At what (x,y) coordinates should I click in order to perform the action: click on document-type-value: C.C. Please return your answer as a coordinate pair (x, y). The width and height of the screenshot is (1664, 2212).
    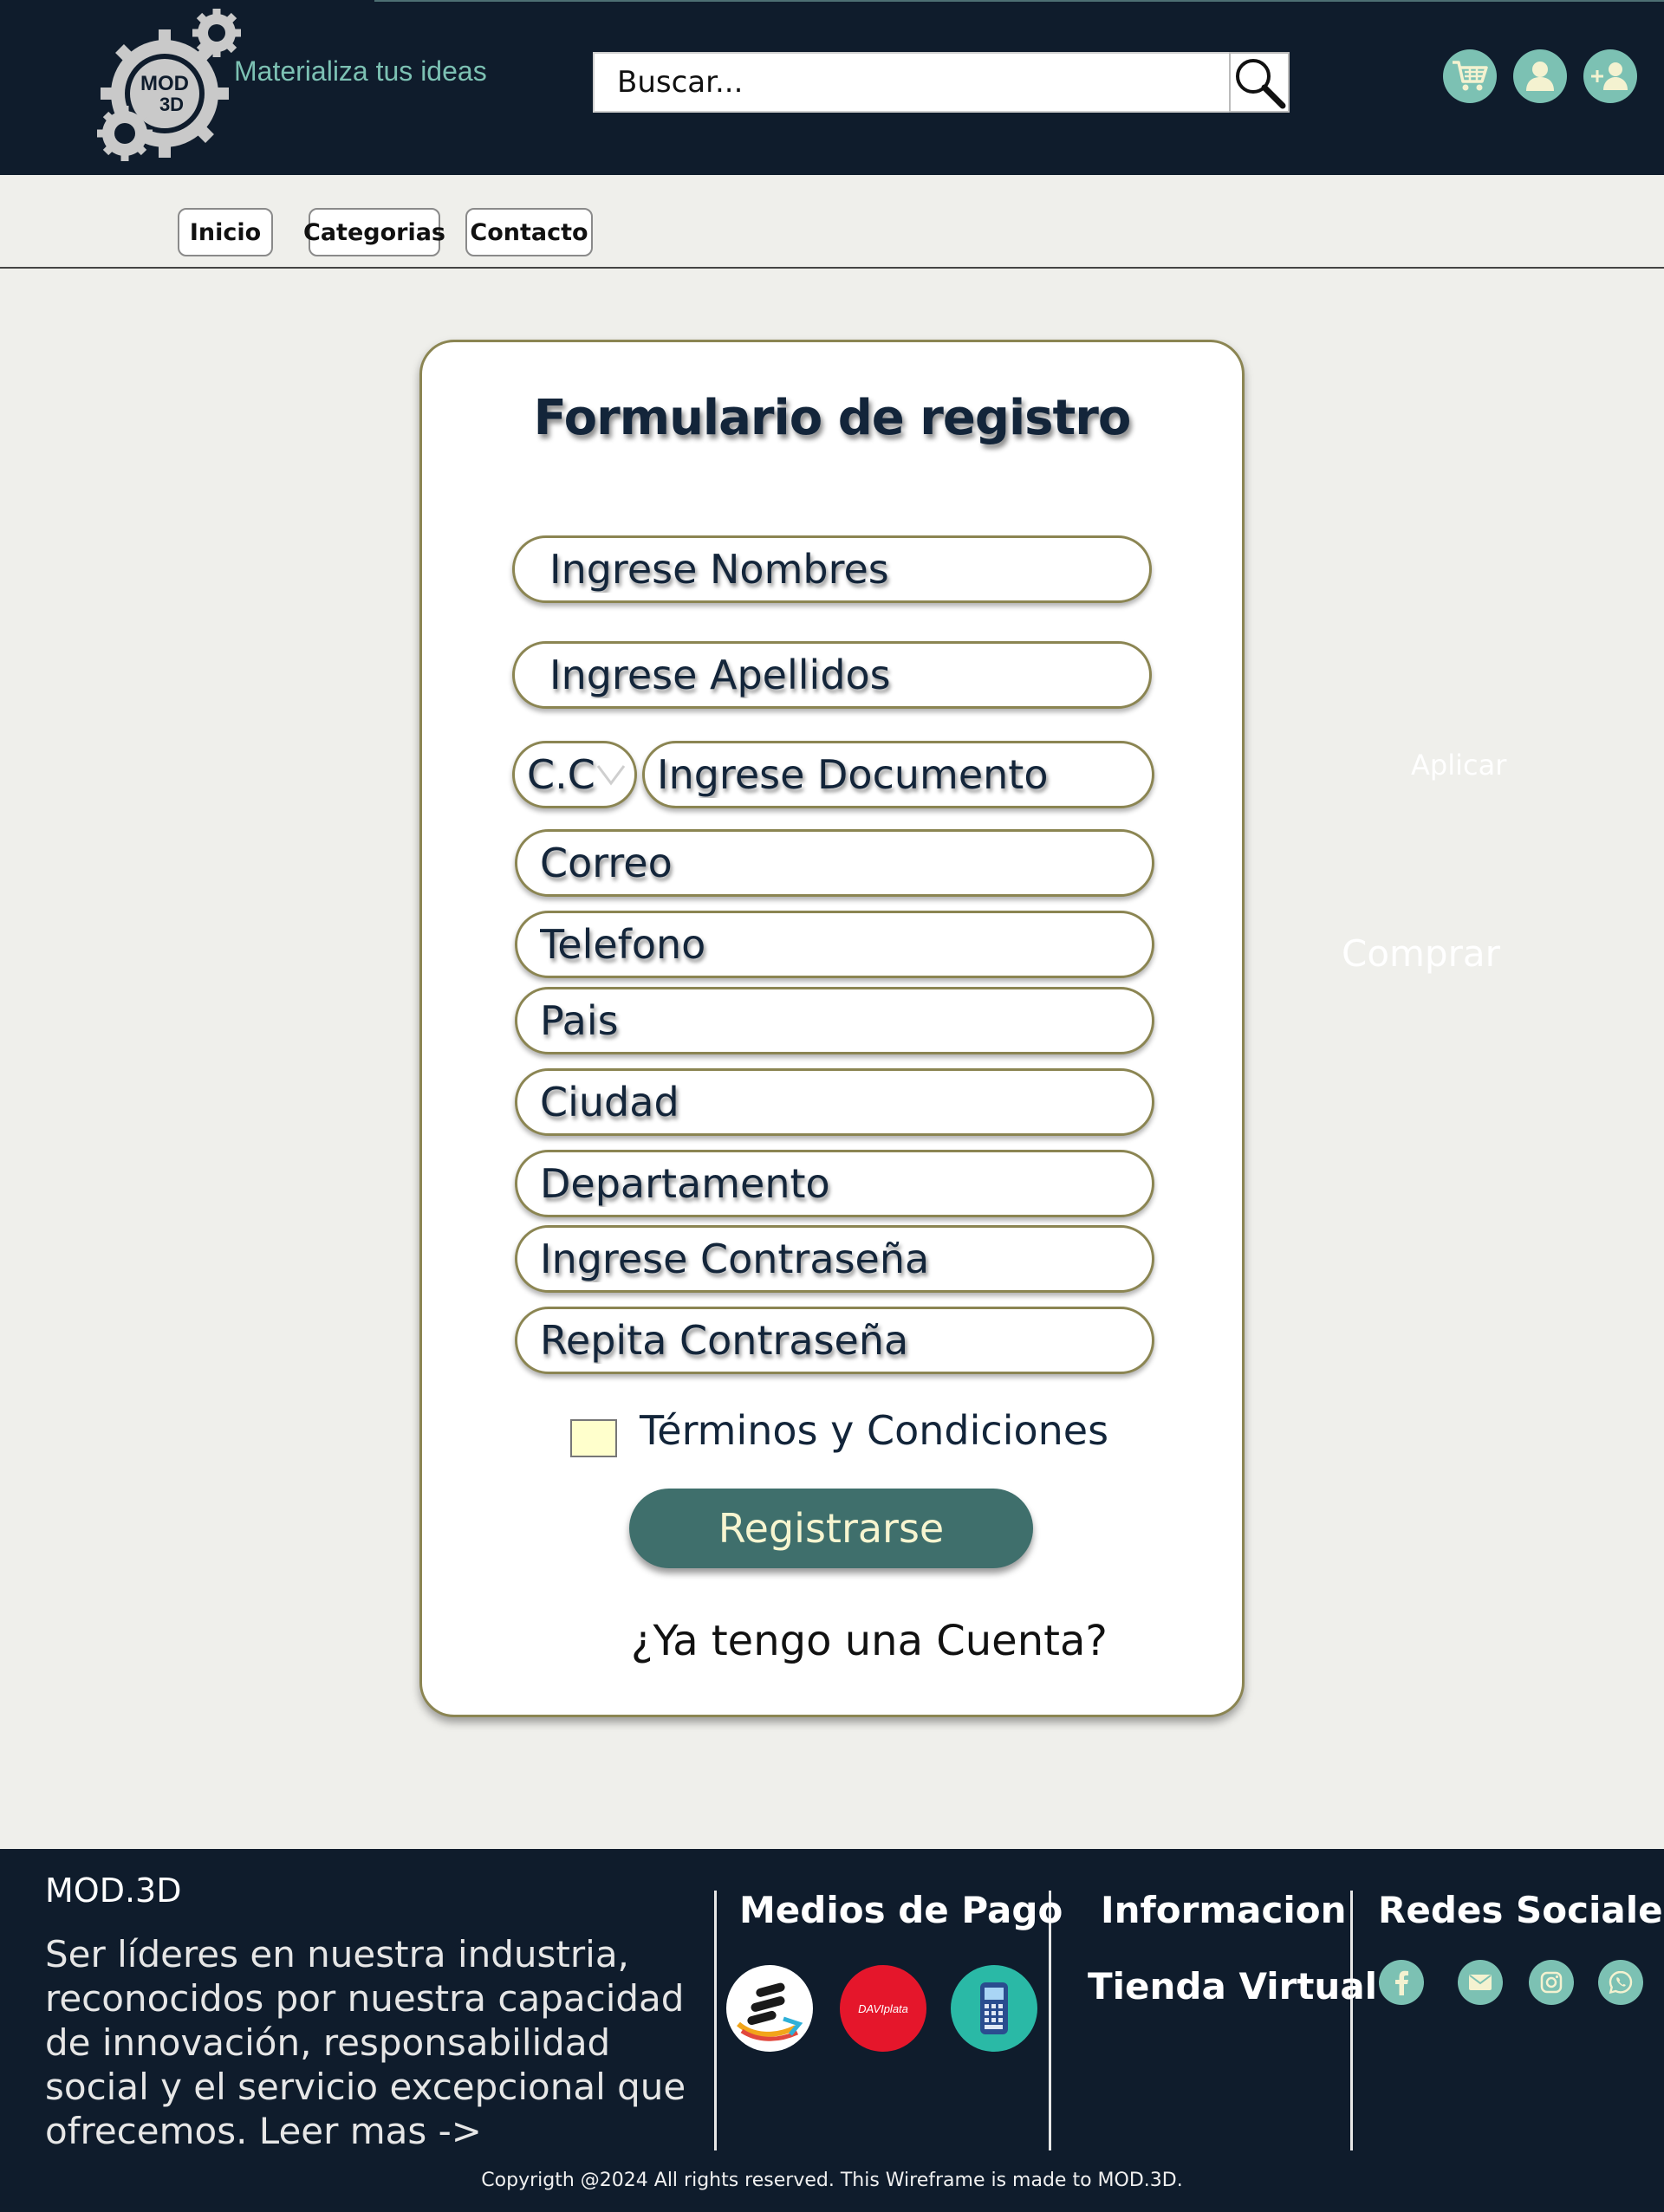
    Looking at the image, I should click on (561, 774).